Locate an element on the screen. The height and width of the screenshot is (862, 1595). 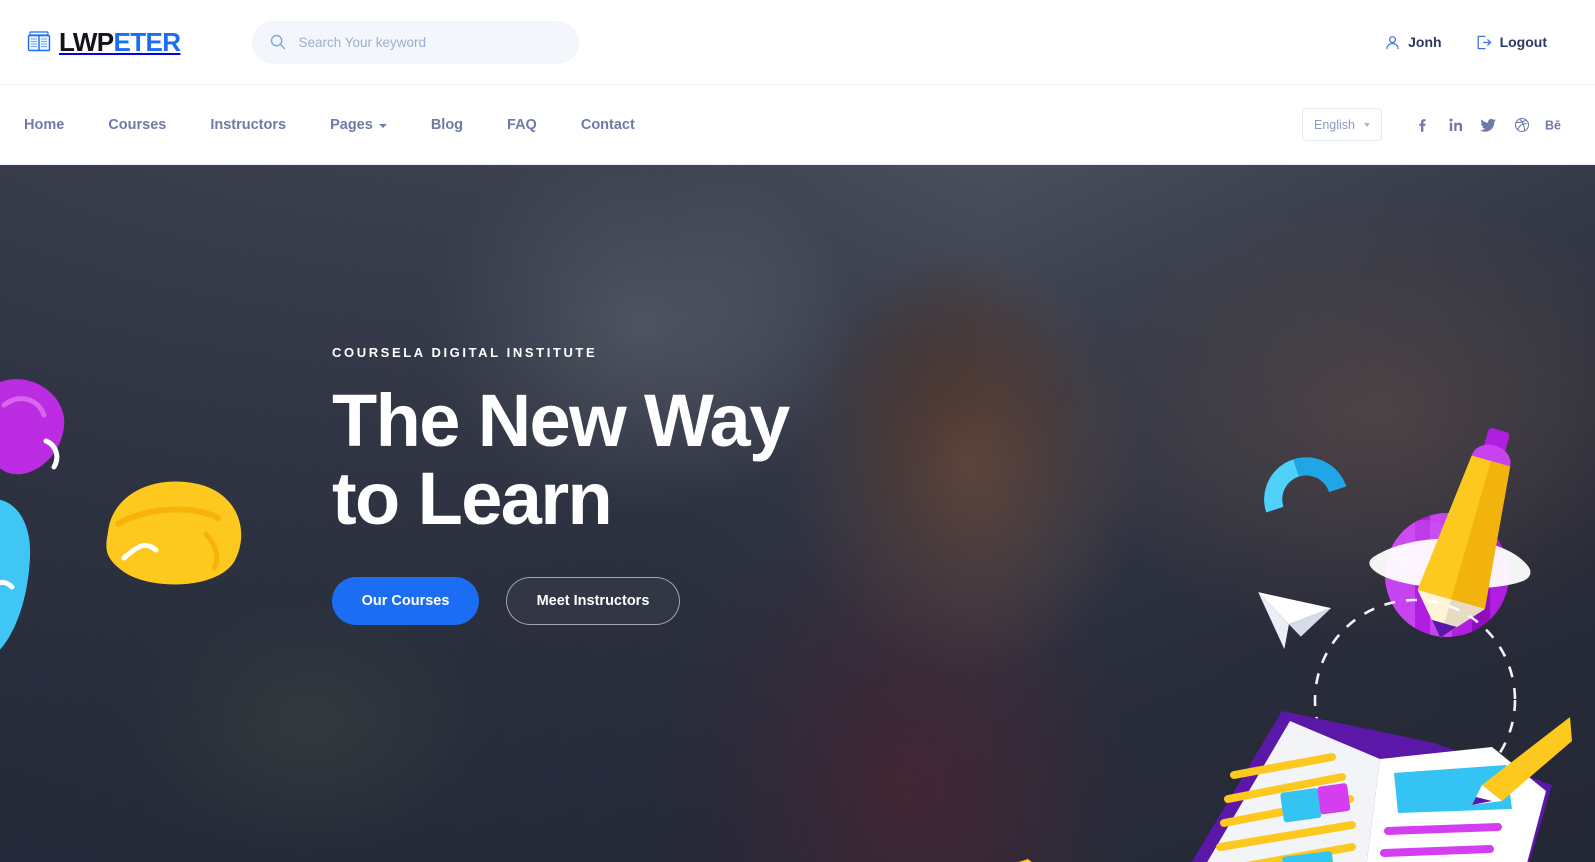
svg-text: Bē is located at coordinates (1553, 125).